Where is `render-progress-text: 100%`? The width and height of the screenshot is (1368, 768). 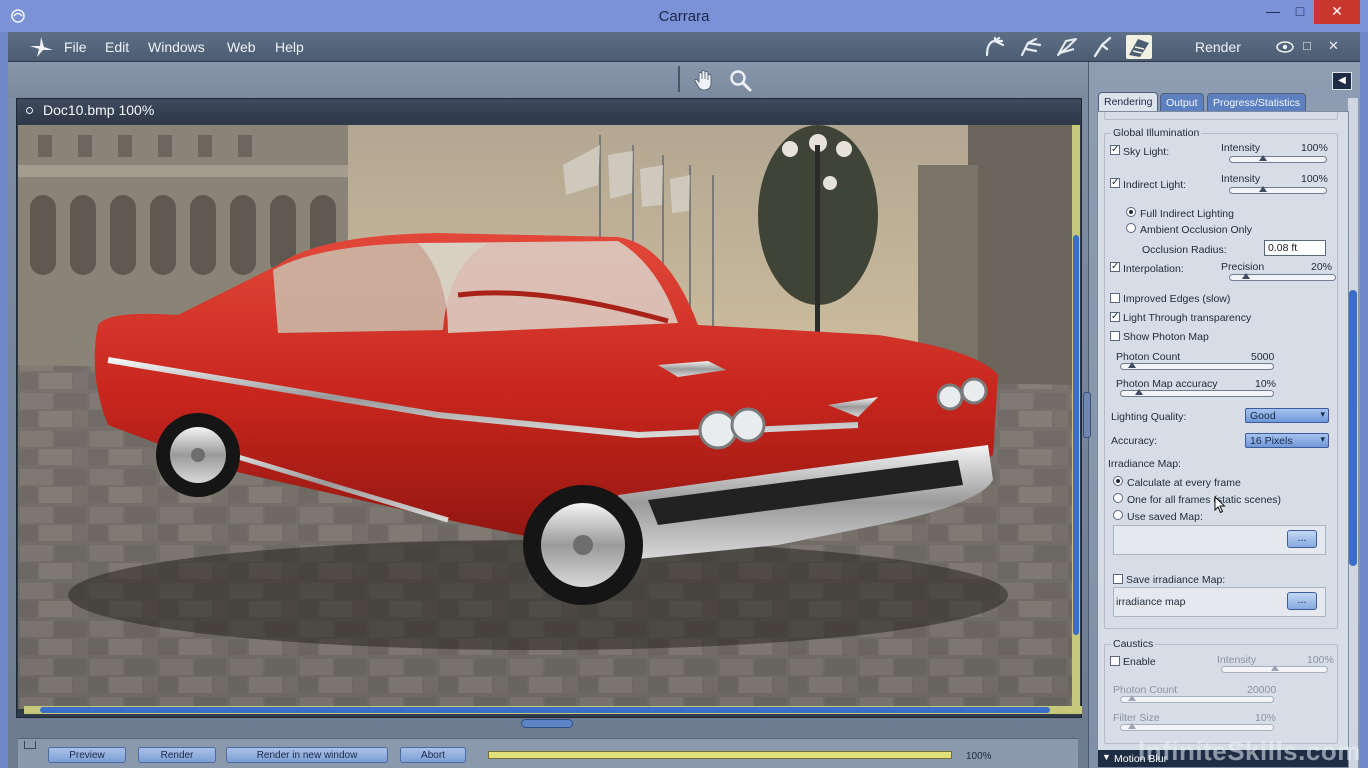 render-progress-text: 100% is located at coordinates (979, 756).